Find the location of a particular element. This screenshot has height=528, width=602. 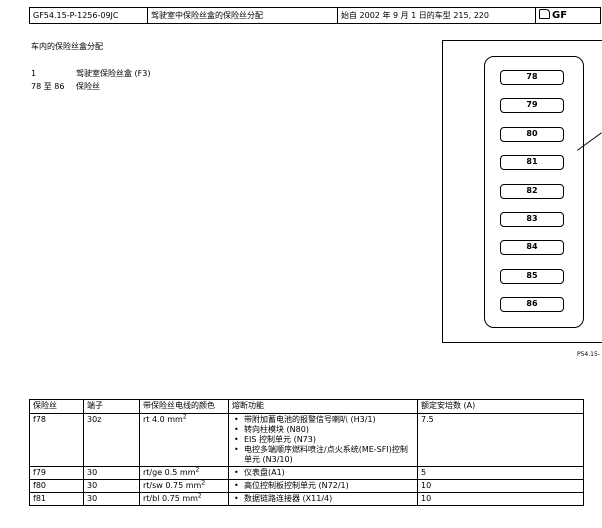

wire-cell: rt/ge 0.5 mm2 is located at coordinates (184, 473).